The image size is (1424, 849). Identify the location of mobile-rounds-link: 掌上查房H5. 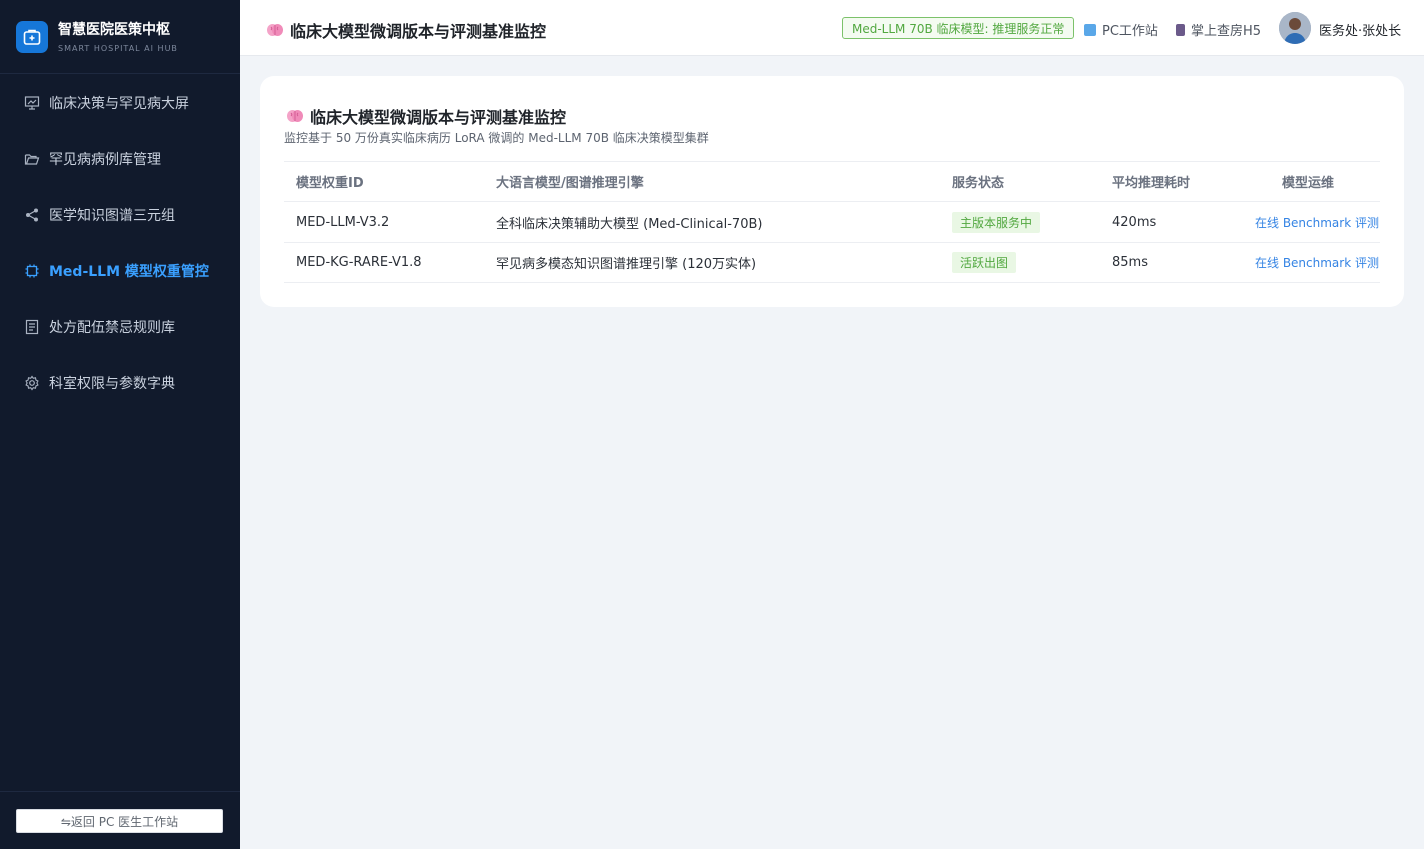
(1218, 29).